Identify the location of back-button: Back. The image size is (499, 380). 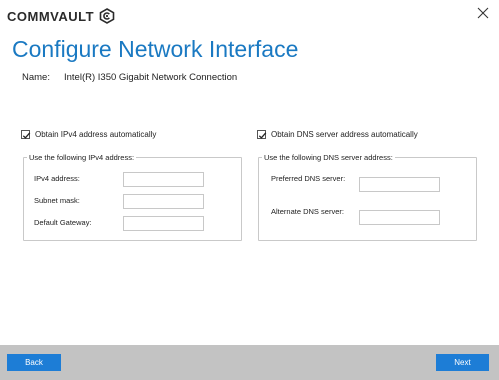
(34, 362).